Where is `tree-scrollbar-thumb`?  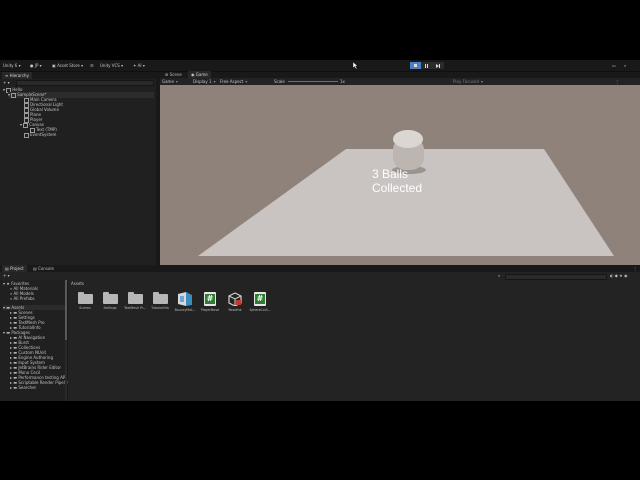
tree-scrollbar-thumb is located at coordinates (66, 310).